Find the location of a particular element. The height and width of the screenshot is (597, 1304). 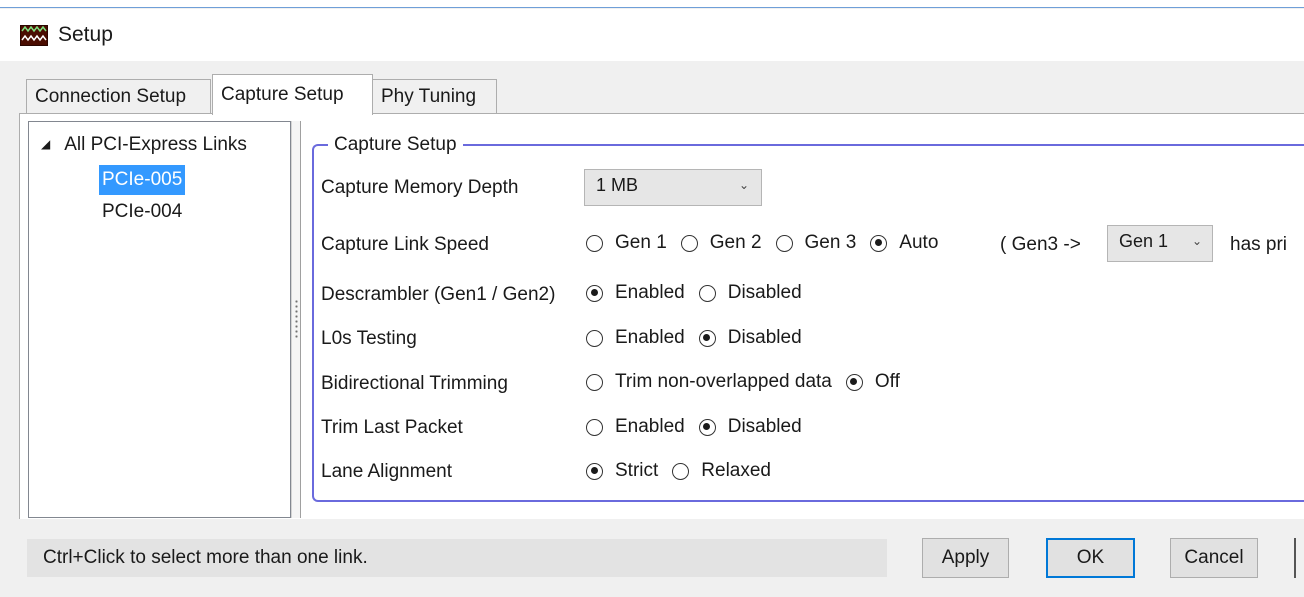

radio-gen2: Gen 2 is located at coordinates (721, 243).